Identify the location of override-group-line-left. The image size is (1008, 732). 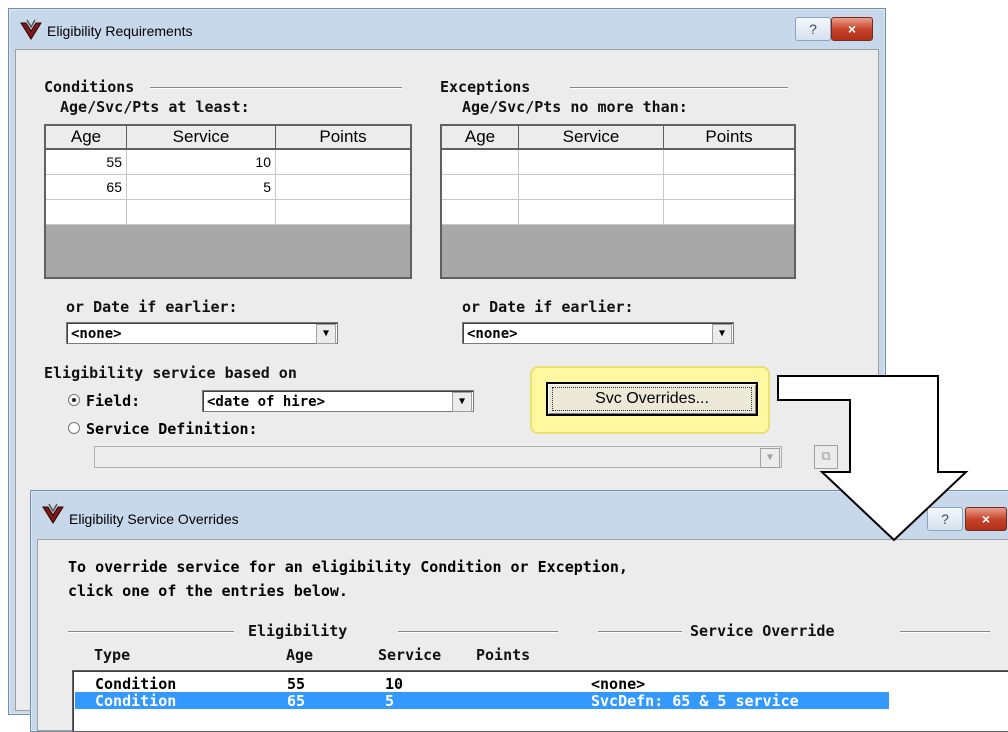
(640, 632).